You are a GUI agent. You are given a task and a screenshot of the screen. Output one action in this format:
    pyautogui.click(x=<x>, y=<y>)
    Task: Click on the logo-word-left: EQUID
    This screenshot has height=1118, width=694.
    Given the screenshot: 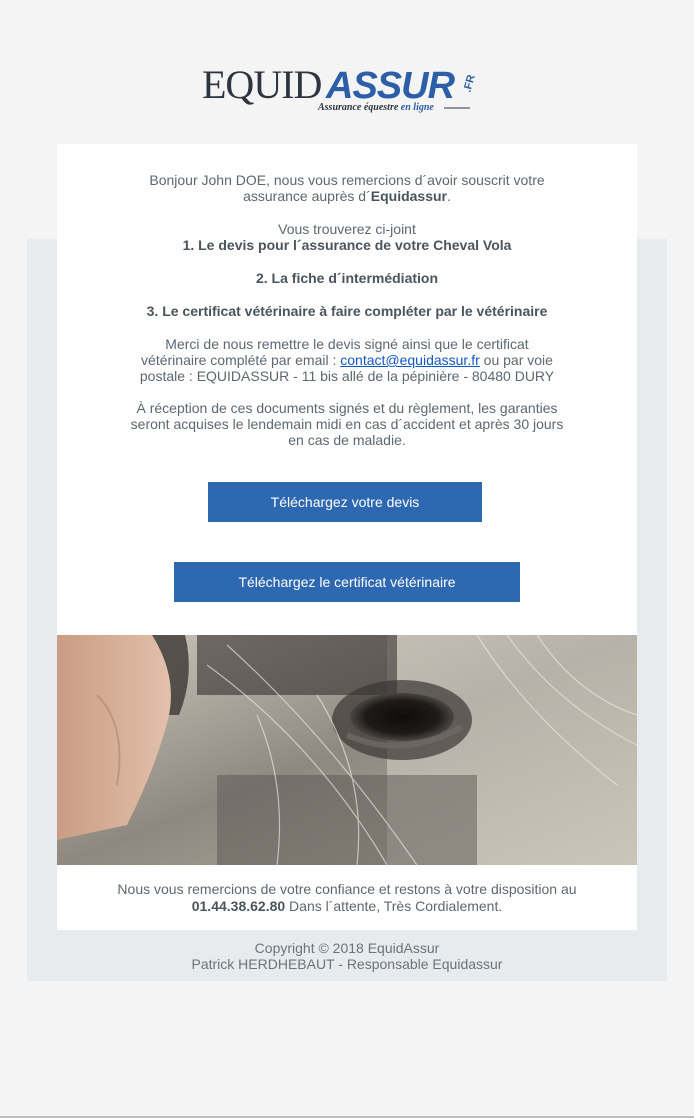 What is the action you would take?
    pyautogui.click(x=262, y=84)
    